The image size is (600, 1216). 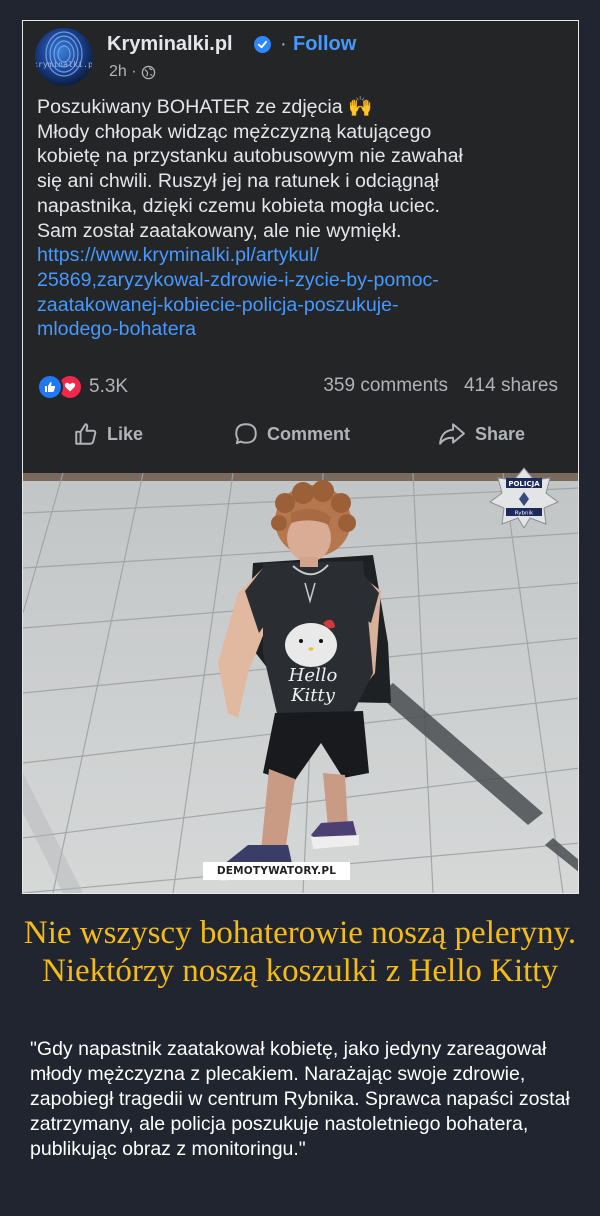 What do you see at coordinates (109, 386) in the screenshot?
I see `reactions-count: 5.3K` at bounding box center [109, 386].